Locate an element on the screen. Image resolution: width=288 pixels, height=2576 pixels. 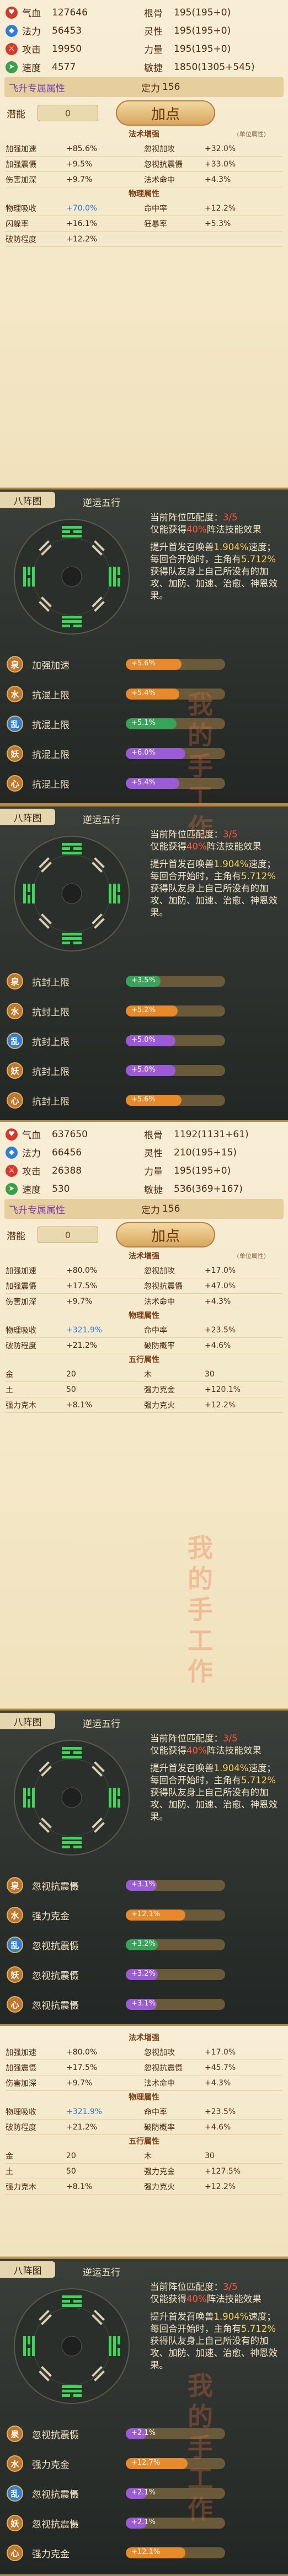
attr-cell: 木 30 is located at coordinates (213, 2156).